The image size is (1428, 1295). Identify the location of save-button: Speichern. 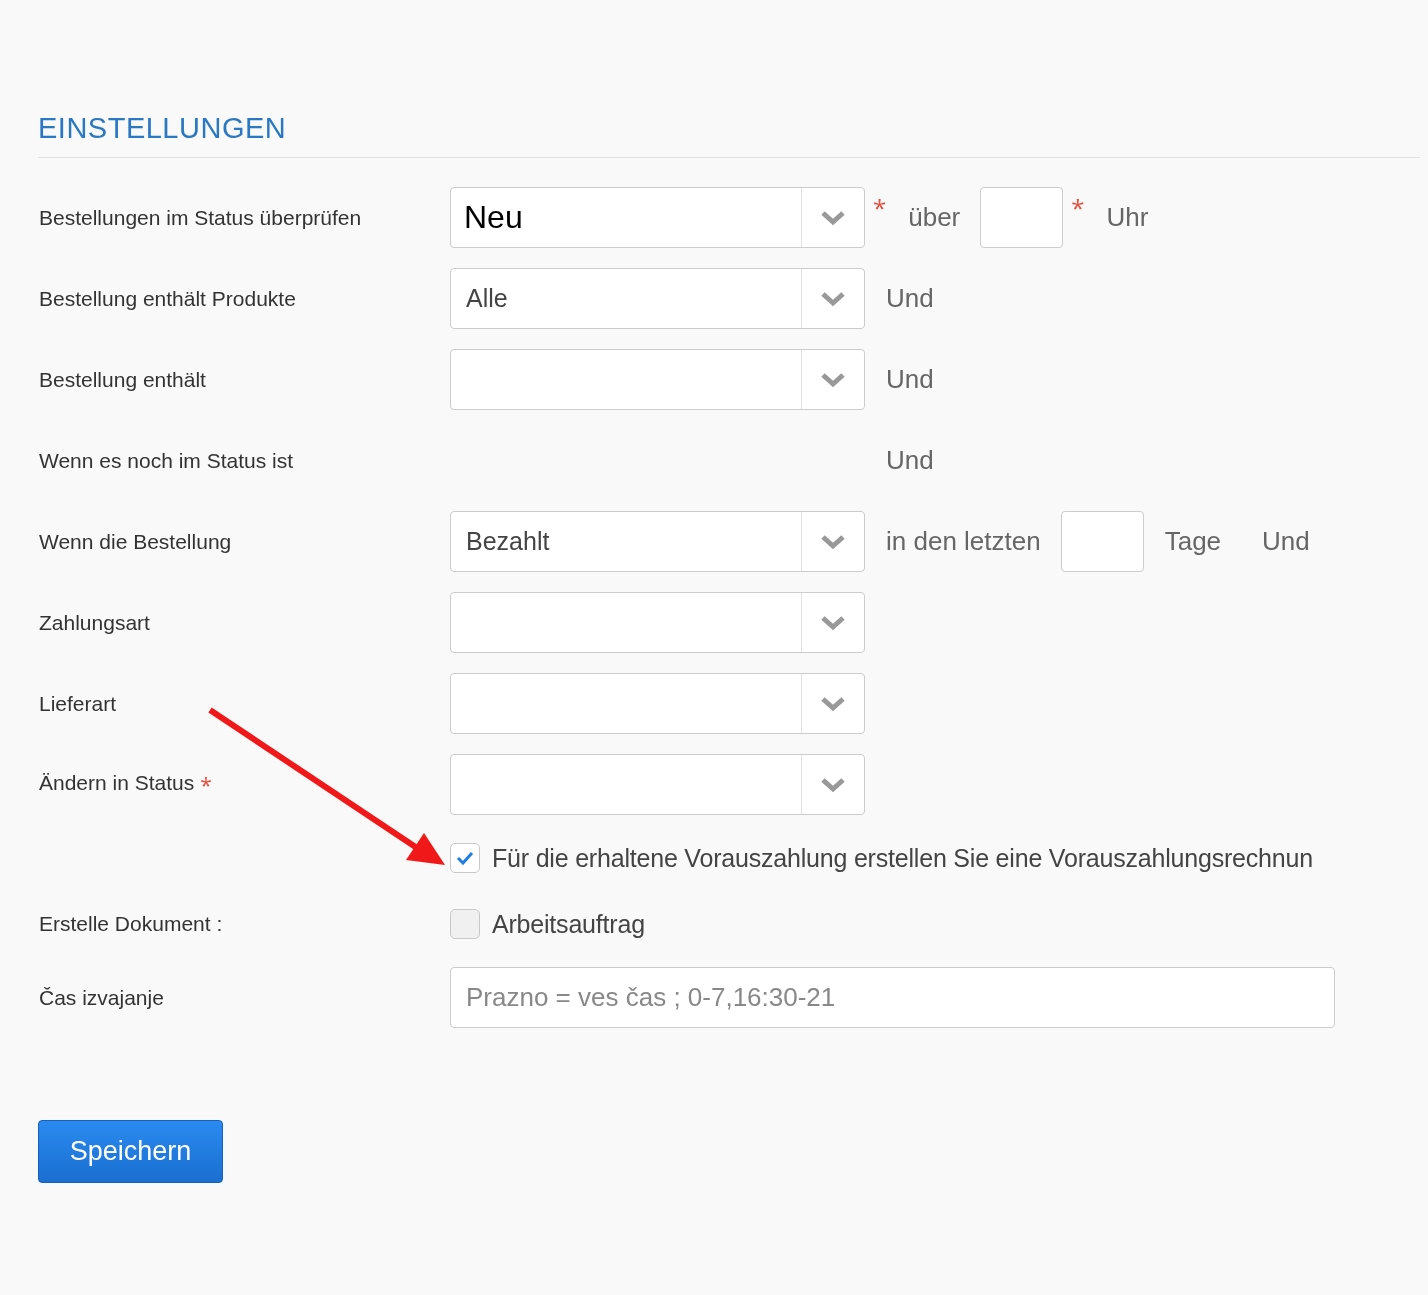
(130, 1151).